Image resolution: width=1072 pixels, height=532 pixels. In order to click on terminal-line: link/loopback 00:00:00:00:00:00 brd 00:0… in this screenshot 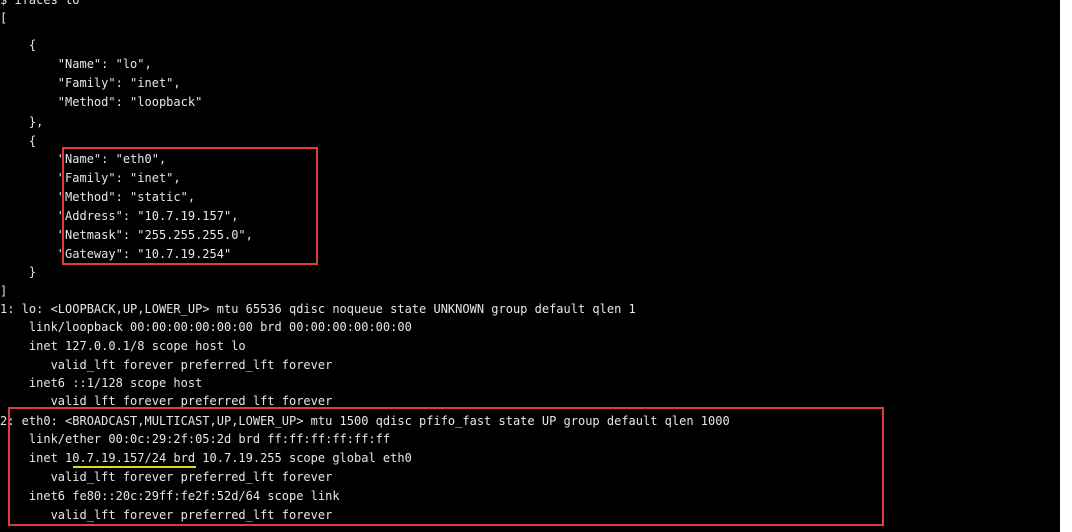, I will do `click(206, 327)`.